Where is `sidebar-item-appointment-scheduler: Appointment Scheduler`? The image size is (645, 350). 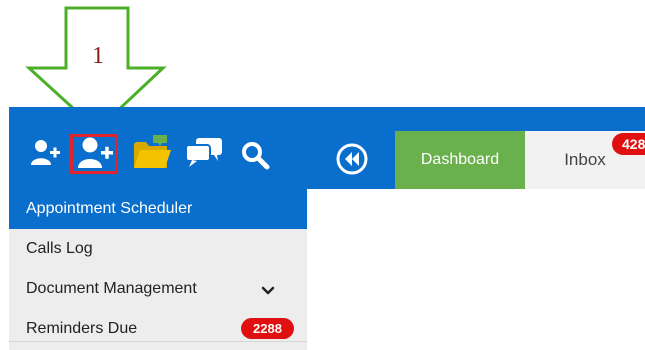
sidebar-item-appointment-scheduler: Appointment Scheduler is located at coordinates (158, 209).